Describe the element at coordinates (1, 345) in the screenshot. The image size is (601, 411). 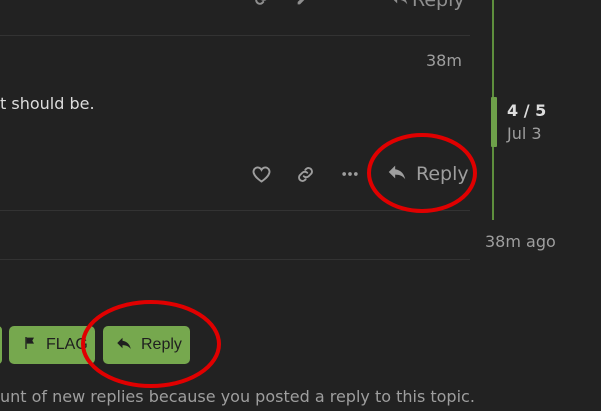
I see `footer-button-partial` at that location.